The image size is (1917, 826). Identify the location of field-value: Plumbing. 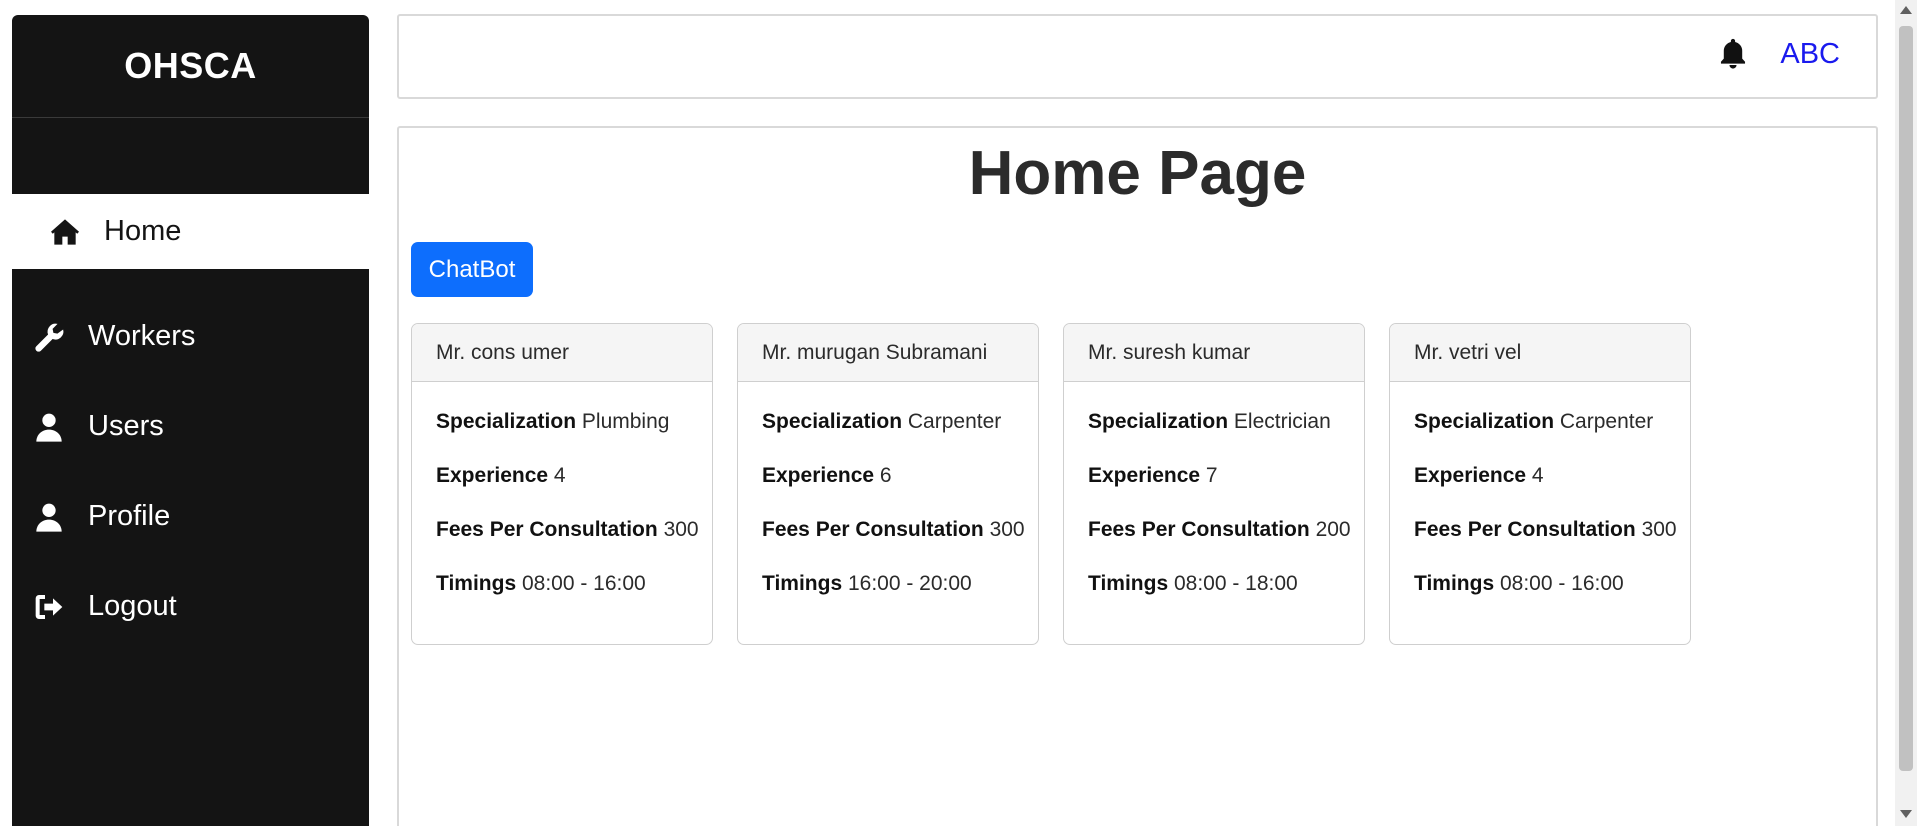
(625, 421).